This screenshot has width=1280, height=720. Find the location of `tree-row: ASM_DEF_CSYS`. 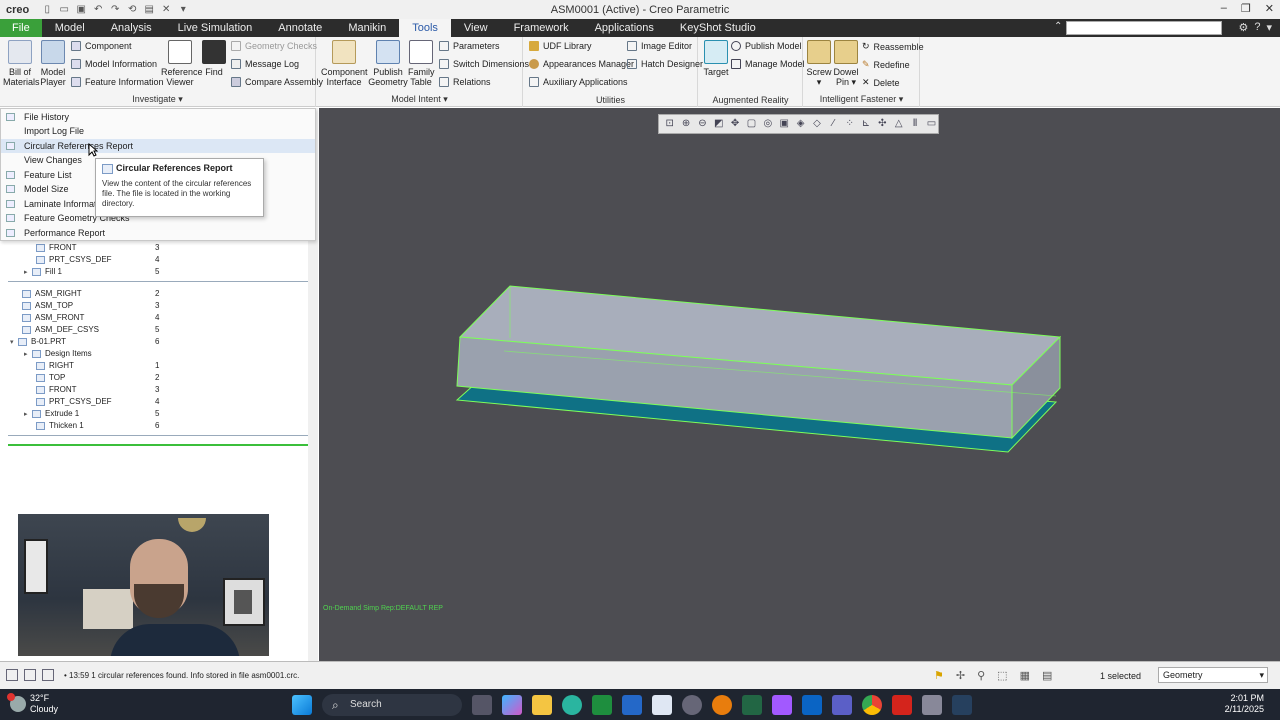

tree-row: ASM_DEF_CSYS is located at coordinates (60, 329).